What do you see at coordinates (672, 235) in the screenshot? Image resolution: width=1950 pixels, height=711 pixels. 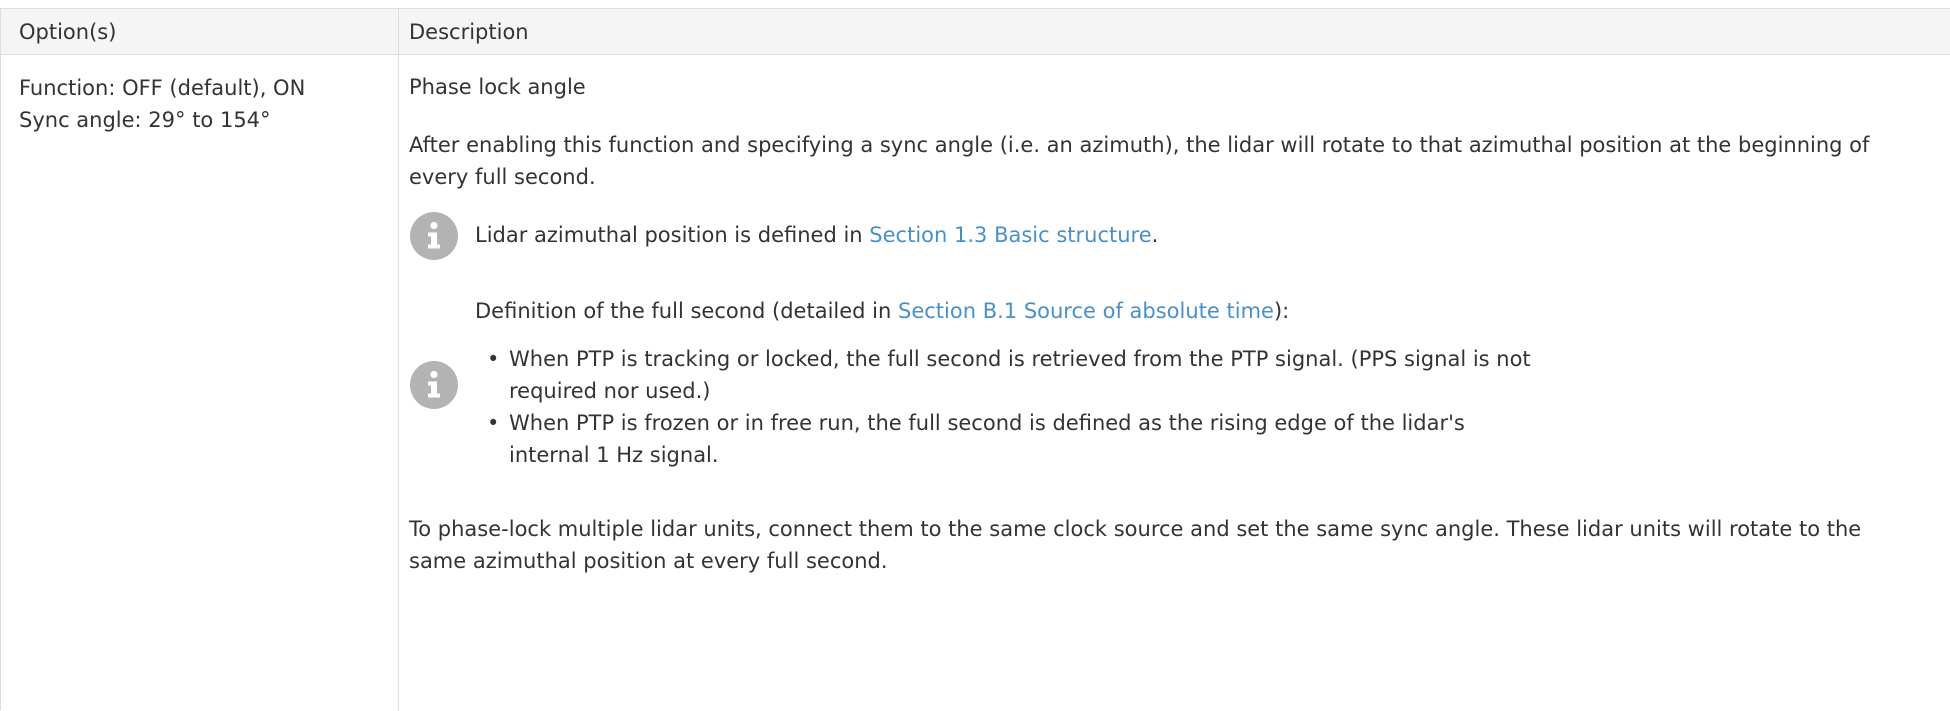 I see `note-text: Lidar azimuthal position is defined in` at bounding box center [672, 235].